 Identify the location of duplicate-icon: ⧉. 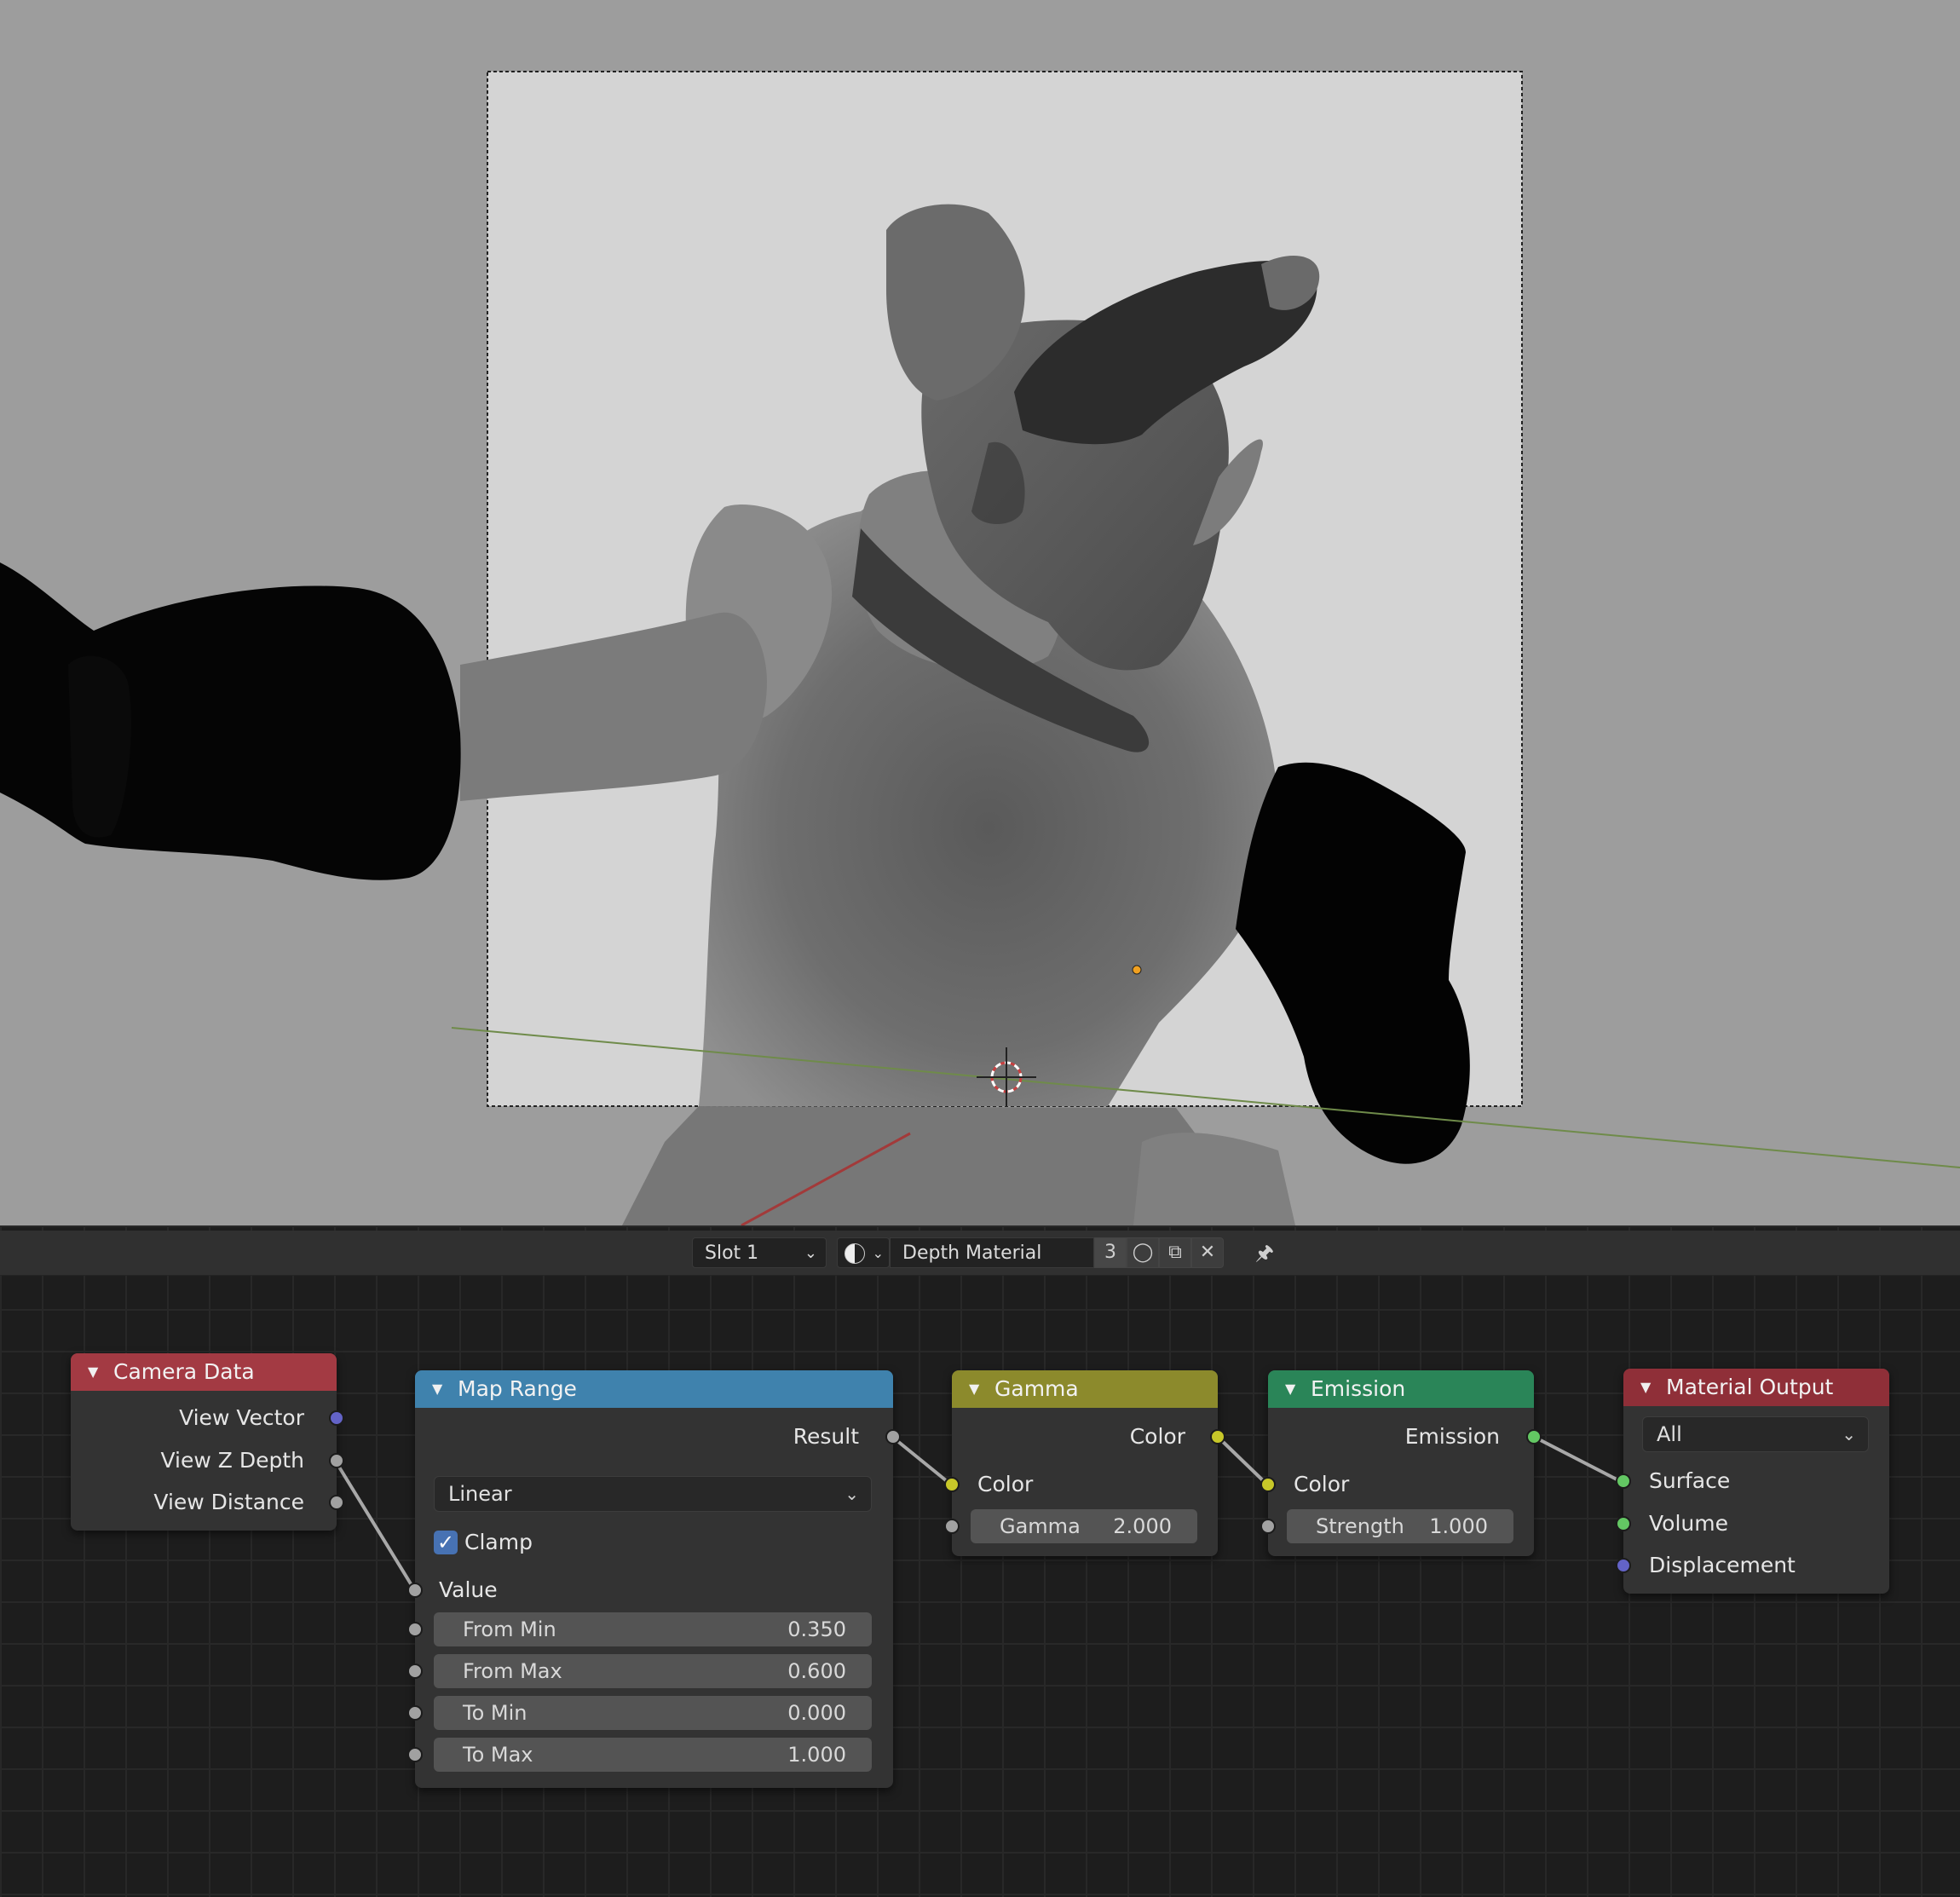
(1175, 1253).